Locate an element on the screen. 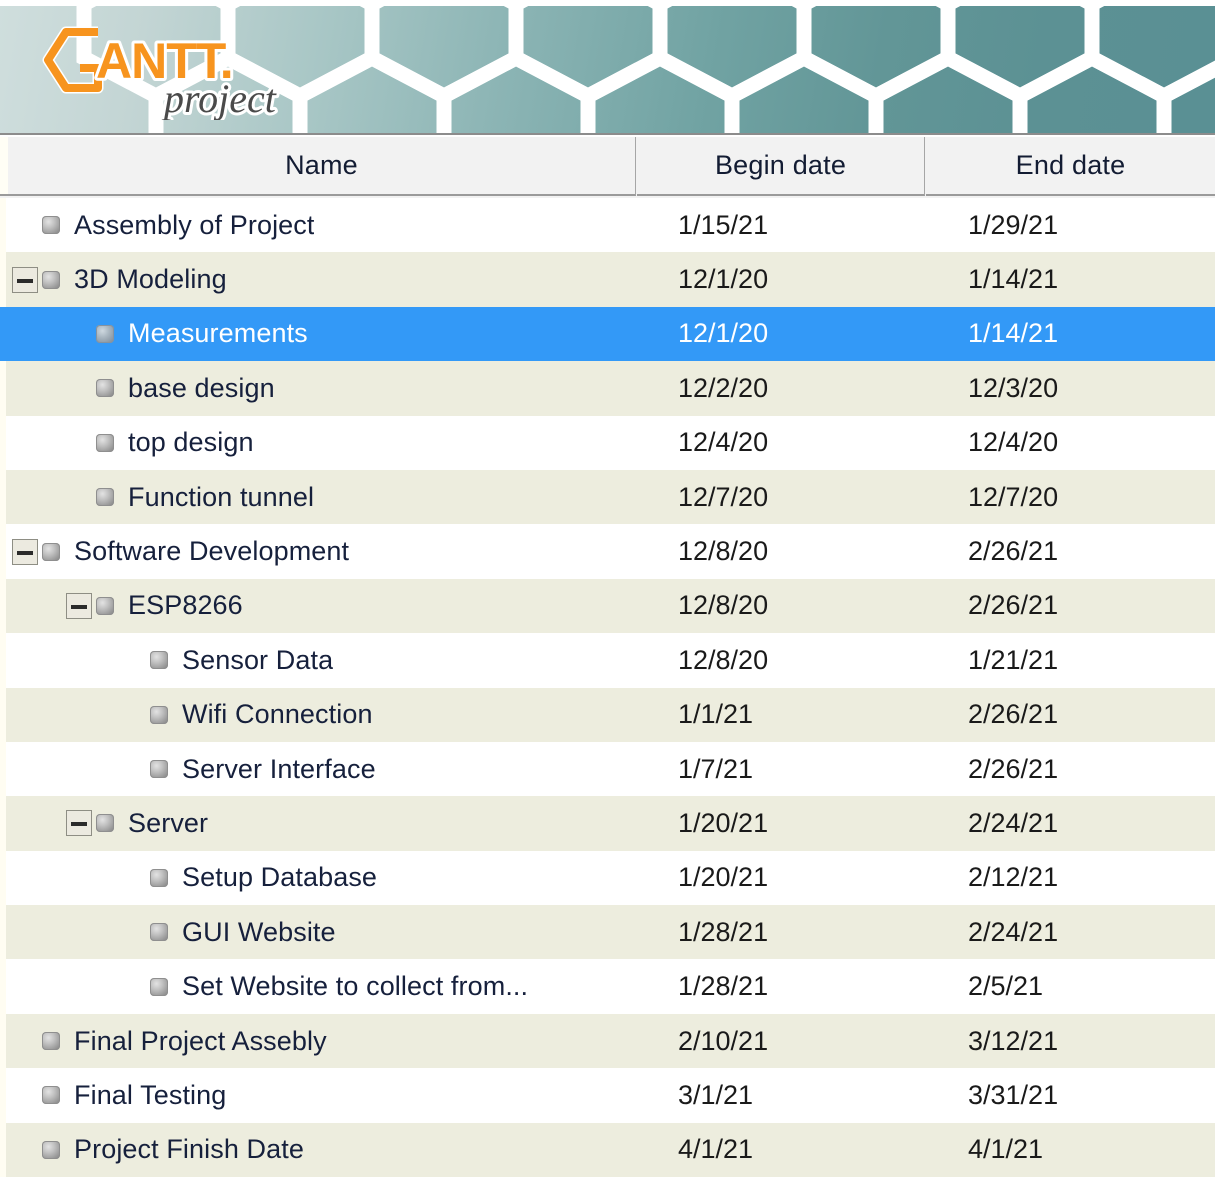 The width and height of the screenshot is (1215, 1189). task-end-date-cell: 2/5/21 is located at coordinates (1070, 986).